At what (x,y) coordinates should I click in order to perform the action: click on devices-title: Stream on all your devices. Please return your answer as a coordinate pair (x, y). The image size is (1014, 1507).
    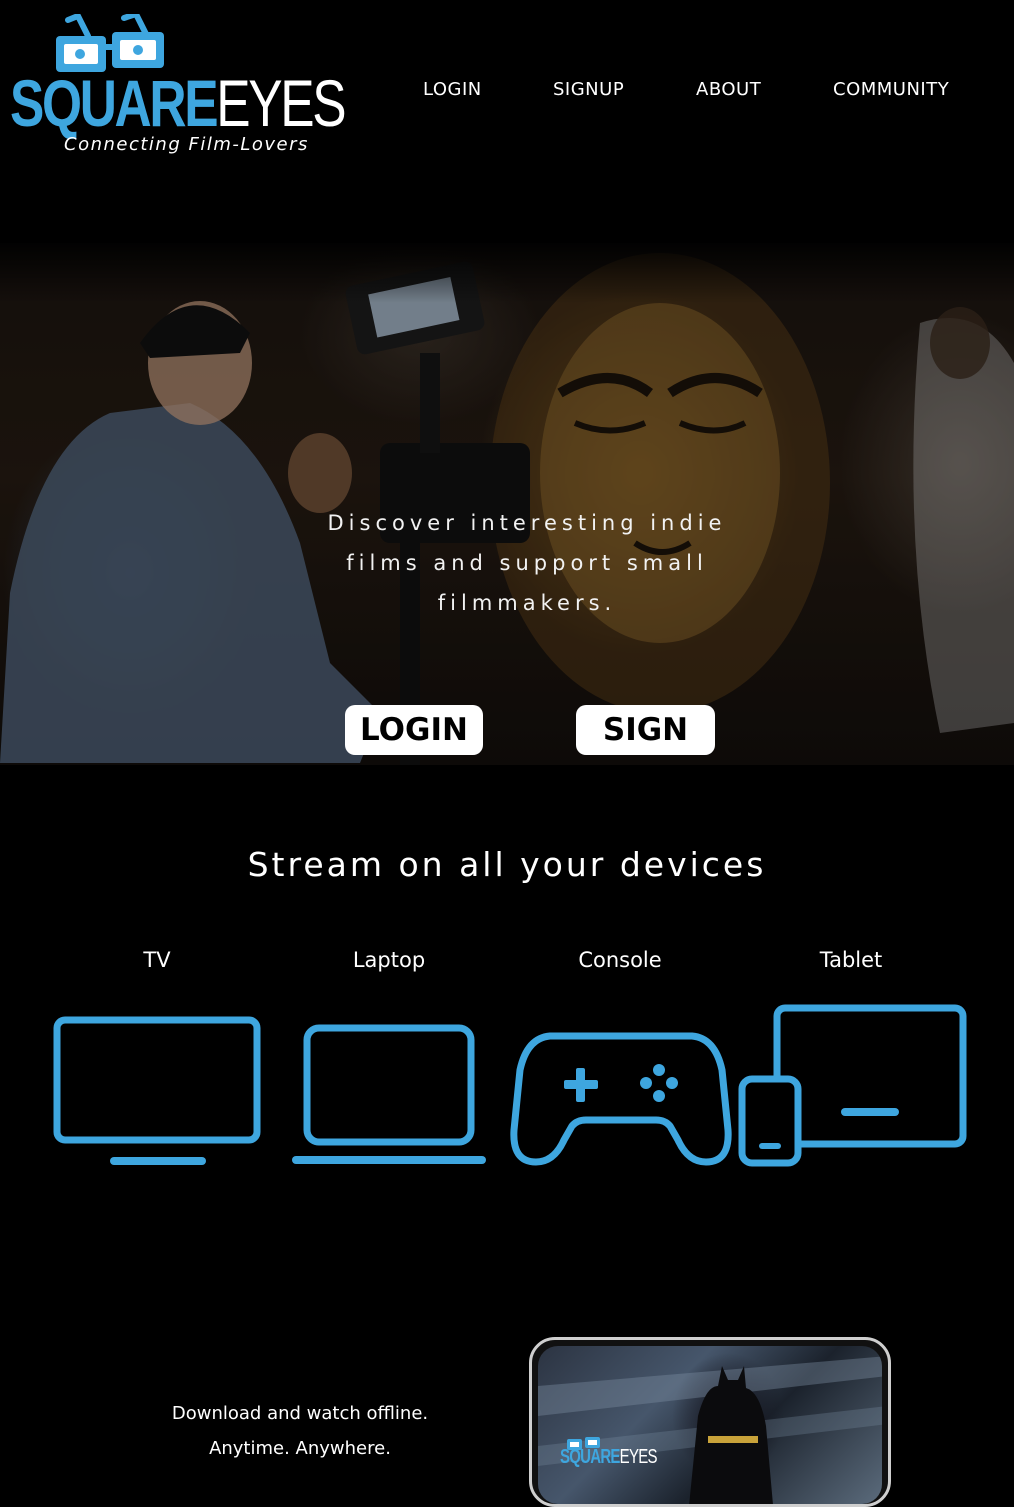
    Looking at the image, I should click on (507, 864).